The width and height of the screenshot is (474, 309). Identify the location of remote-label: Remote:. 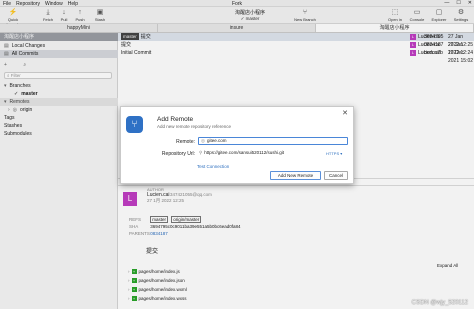
(185, 142).